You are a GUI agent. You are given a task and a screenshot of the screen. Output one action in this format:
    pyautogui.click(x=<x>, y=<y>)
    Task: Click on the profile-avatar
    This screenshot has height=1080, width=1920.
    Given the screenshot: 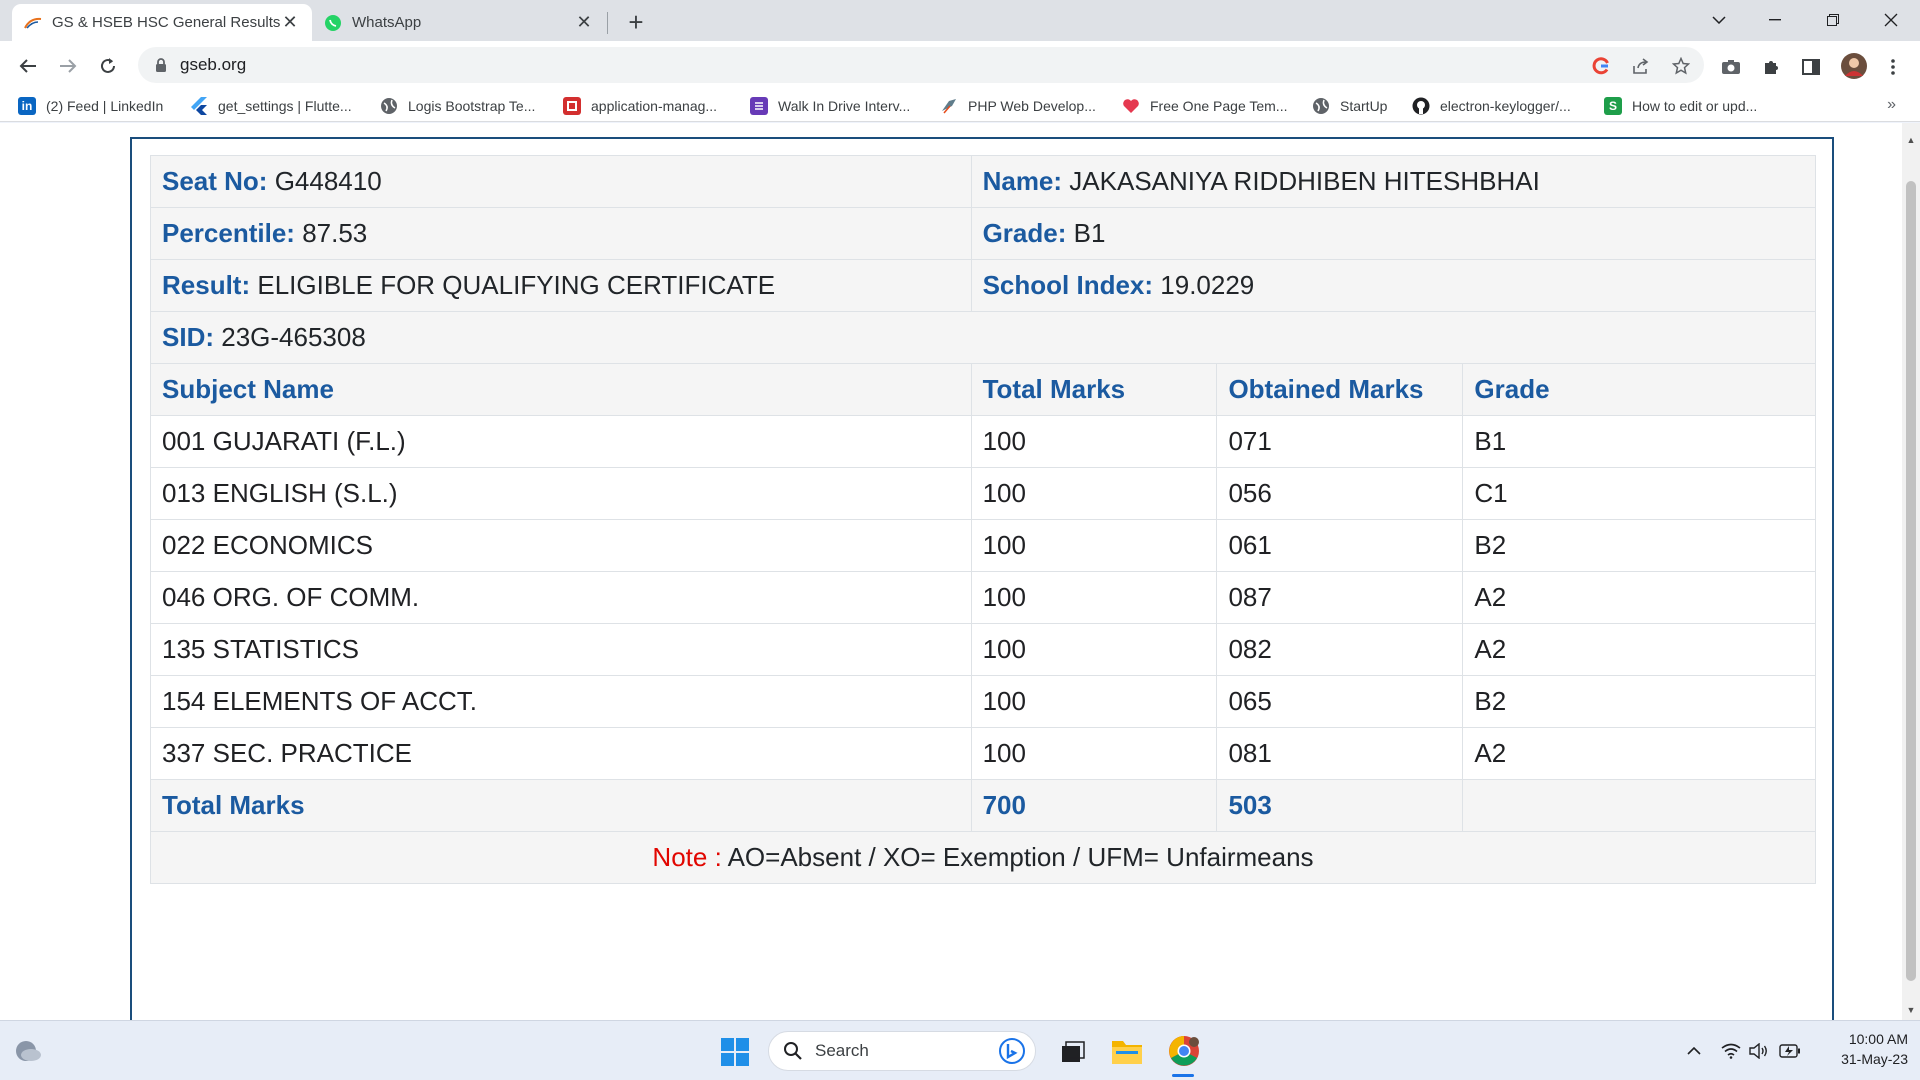 What is the action you would take?
    pyautogui.click(x=1854, y=66)
    